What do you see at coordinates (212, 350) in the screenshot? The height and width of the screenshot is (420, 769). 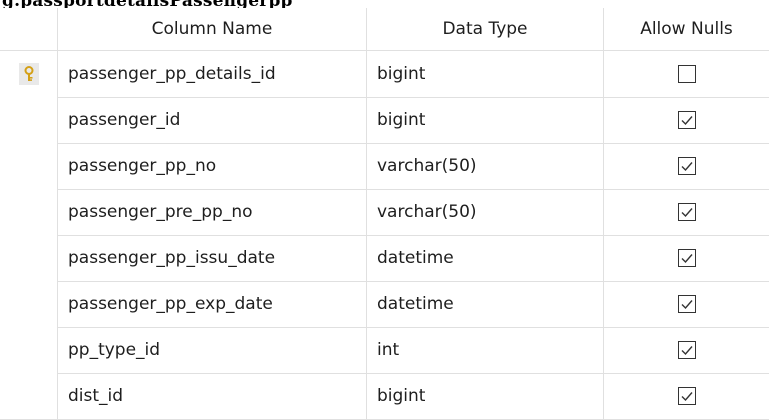 I see `column-name-cell: pp_type_id` at bounding box center [212, 350].